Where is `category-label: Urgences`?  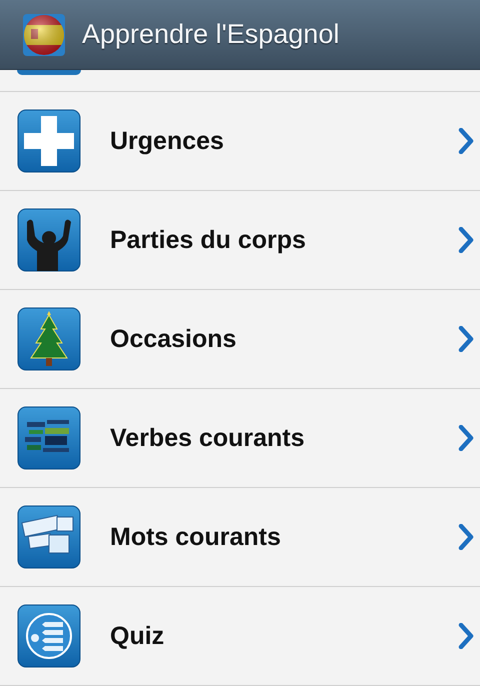
category-label: Urgences is located at coordinates (167, 141).